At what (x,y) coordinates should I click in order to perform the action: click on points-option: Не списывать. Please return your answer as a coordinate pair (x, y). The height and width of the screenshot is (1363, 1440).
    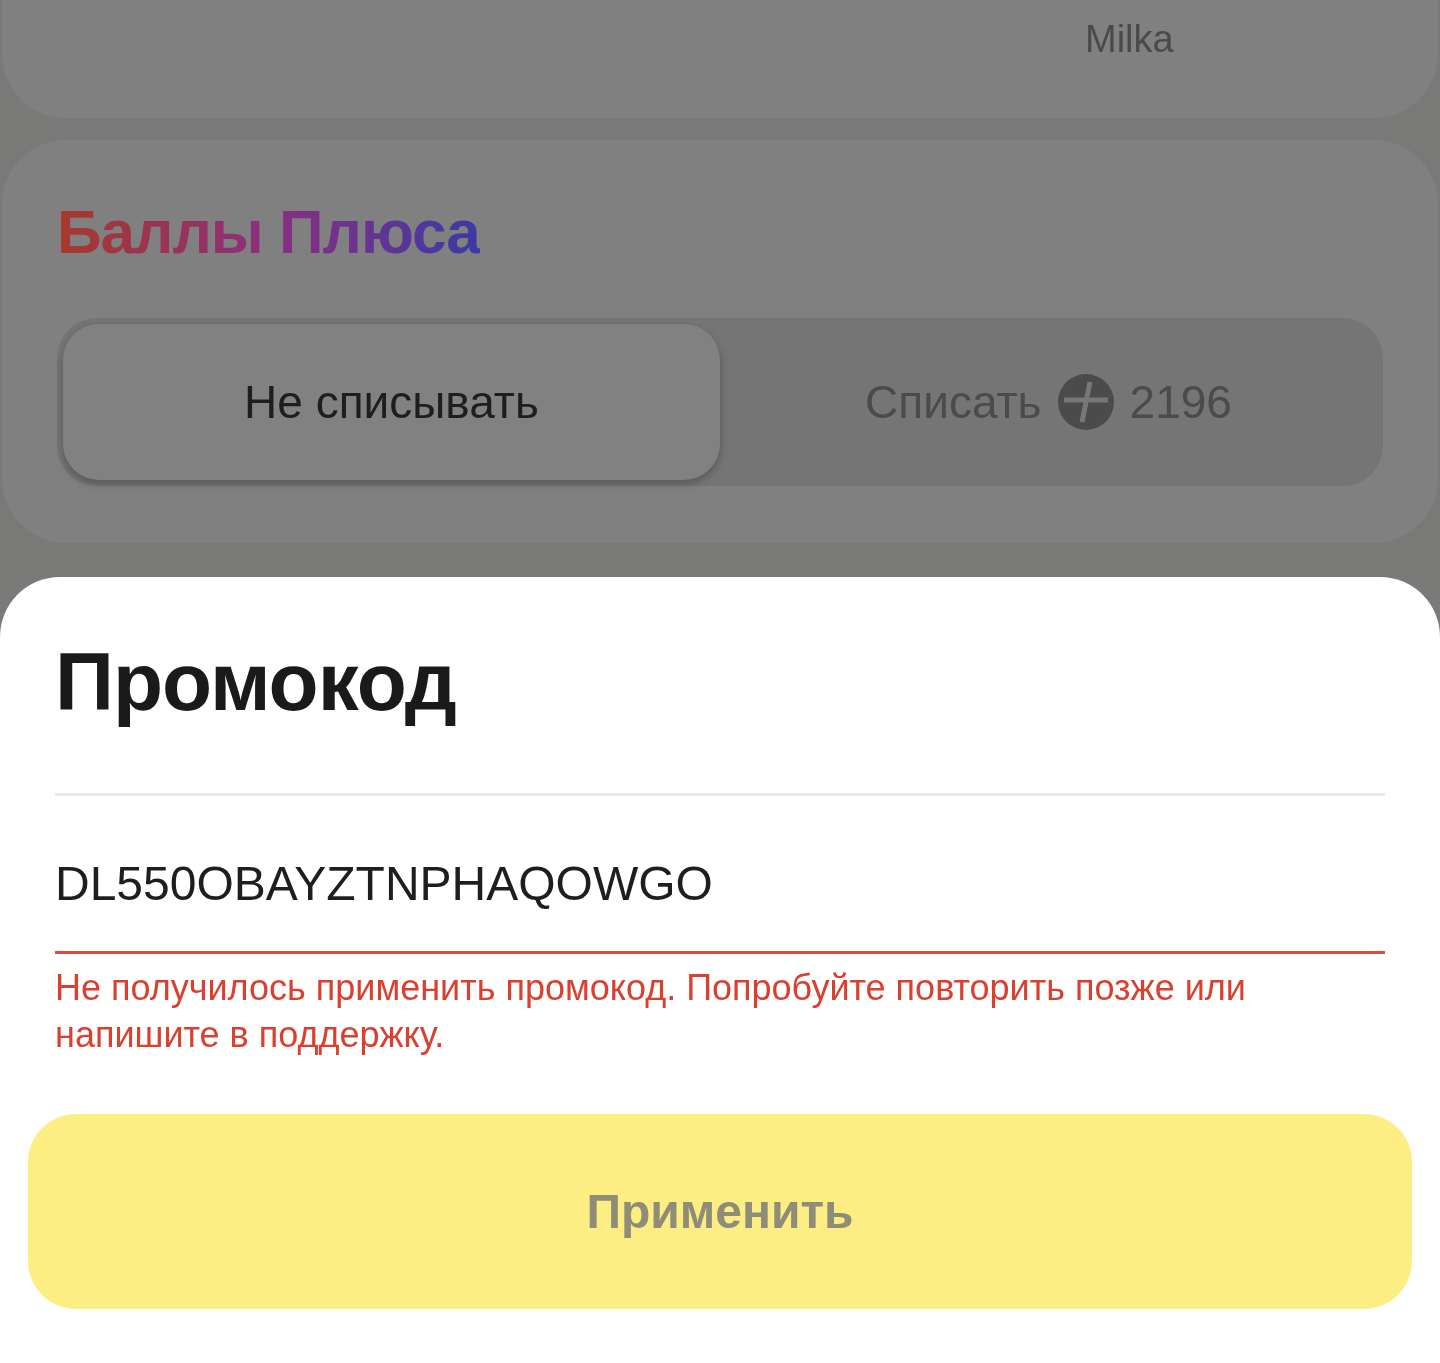
    Looking at the image, I should click on (391, 402).